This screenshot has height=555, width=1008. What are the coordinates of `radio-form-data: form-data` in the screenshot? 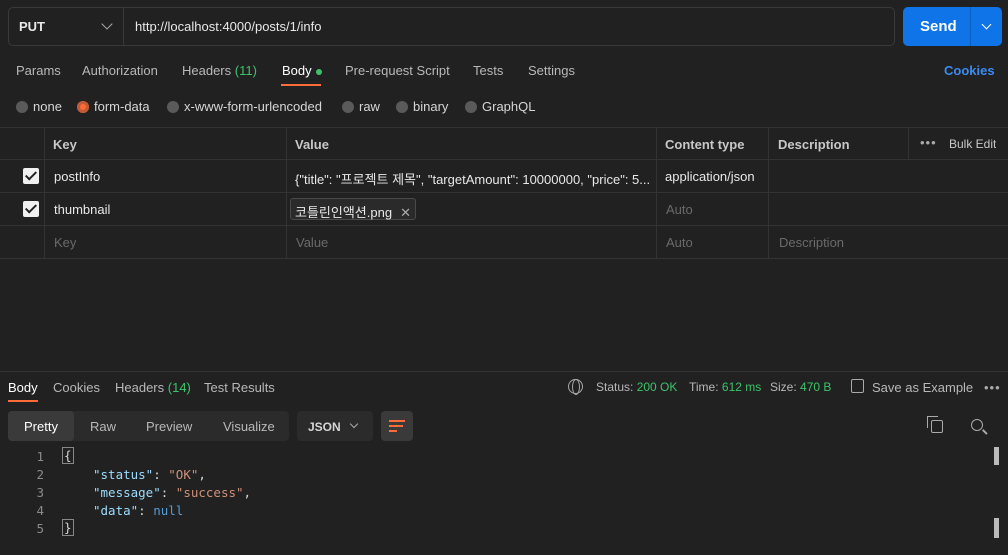 It's located at (113, 106).